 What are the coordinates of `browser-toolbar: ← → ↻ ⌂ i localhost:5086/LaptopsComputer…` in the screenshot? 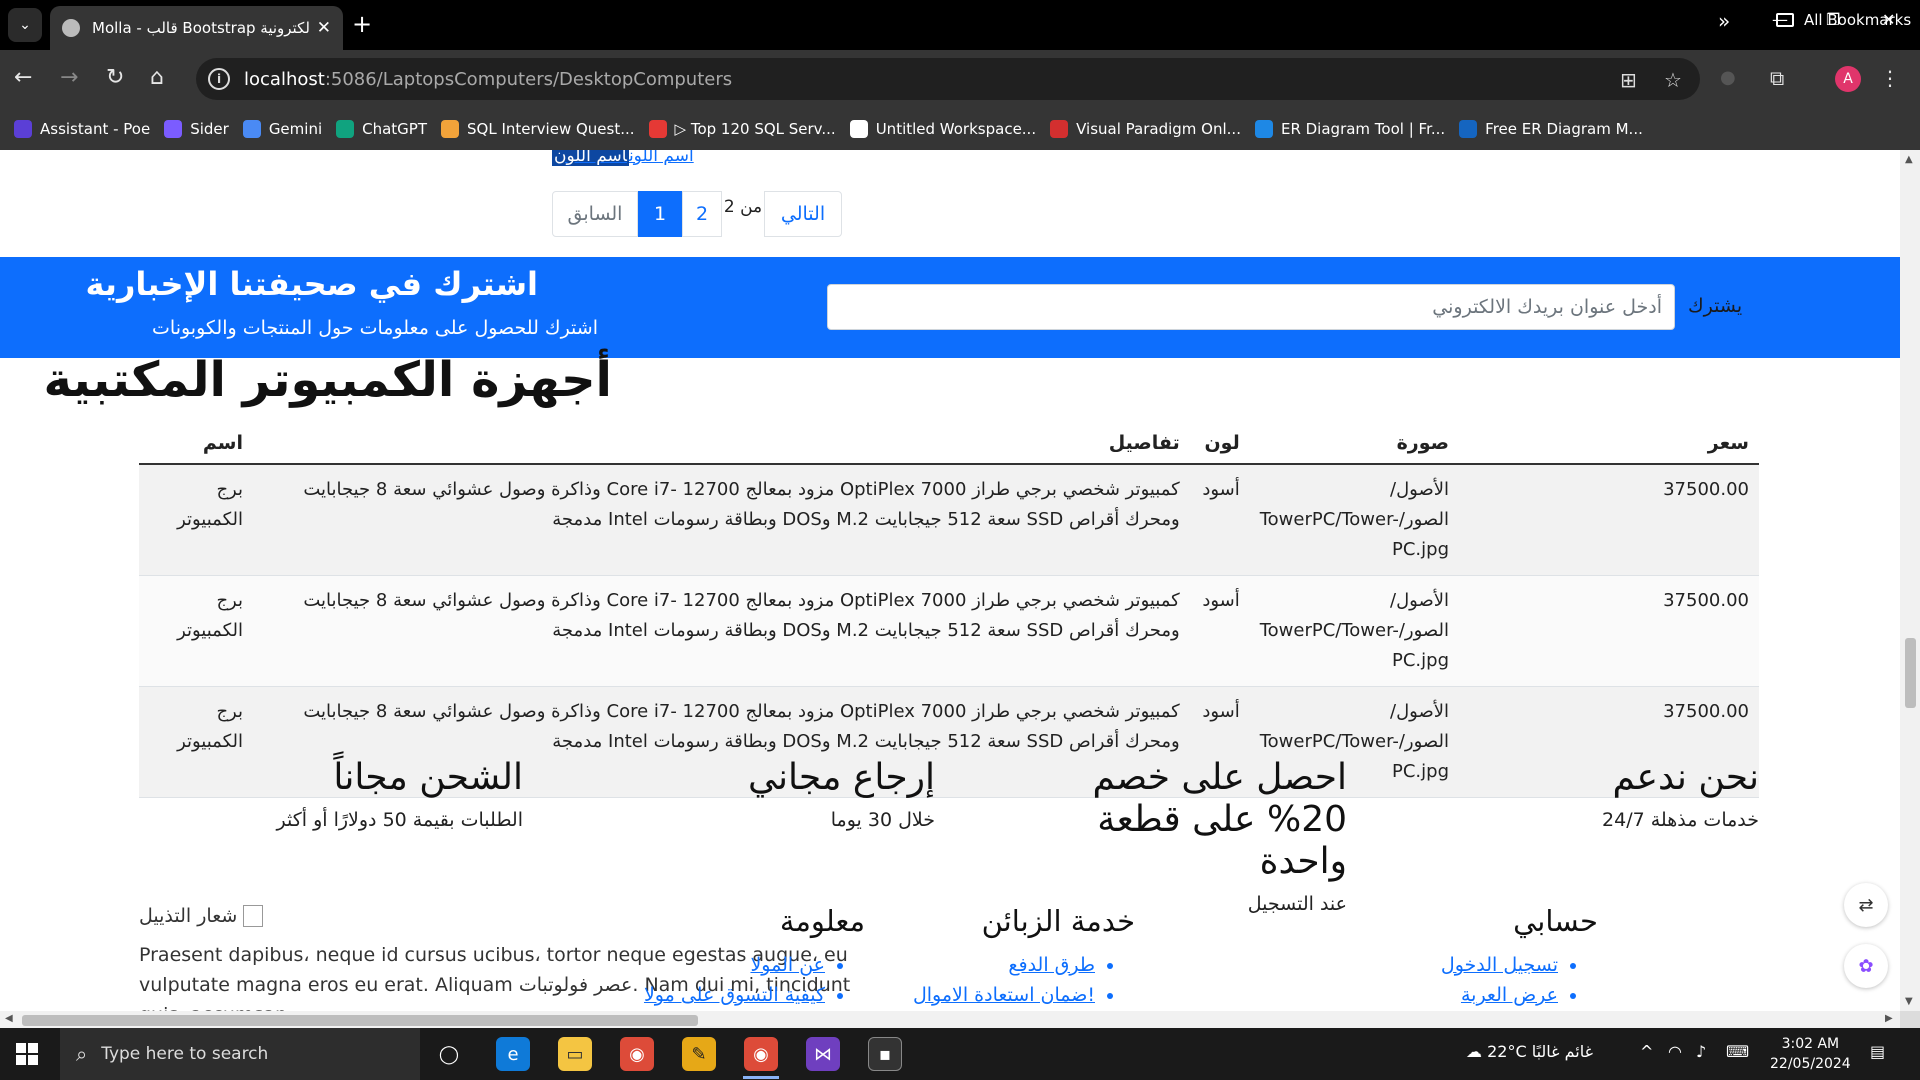 It's located at (960, 79).